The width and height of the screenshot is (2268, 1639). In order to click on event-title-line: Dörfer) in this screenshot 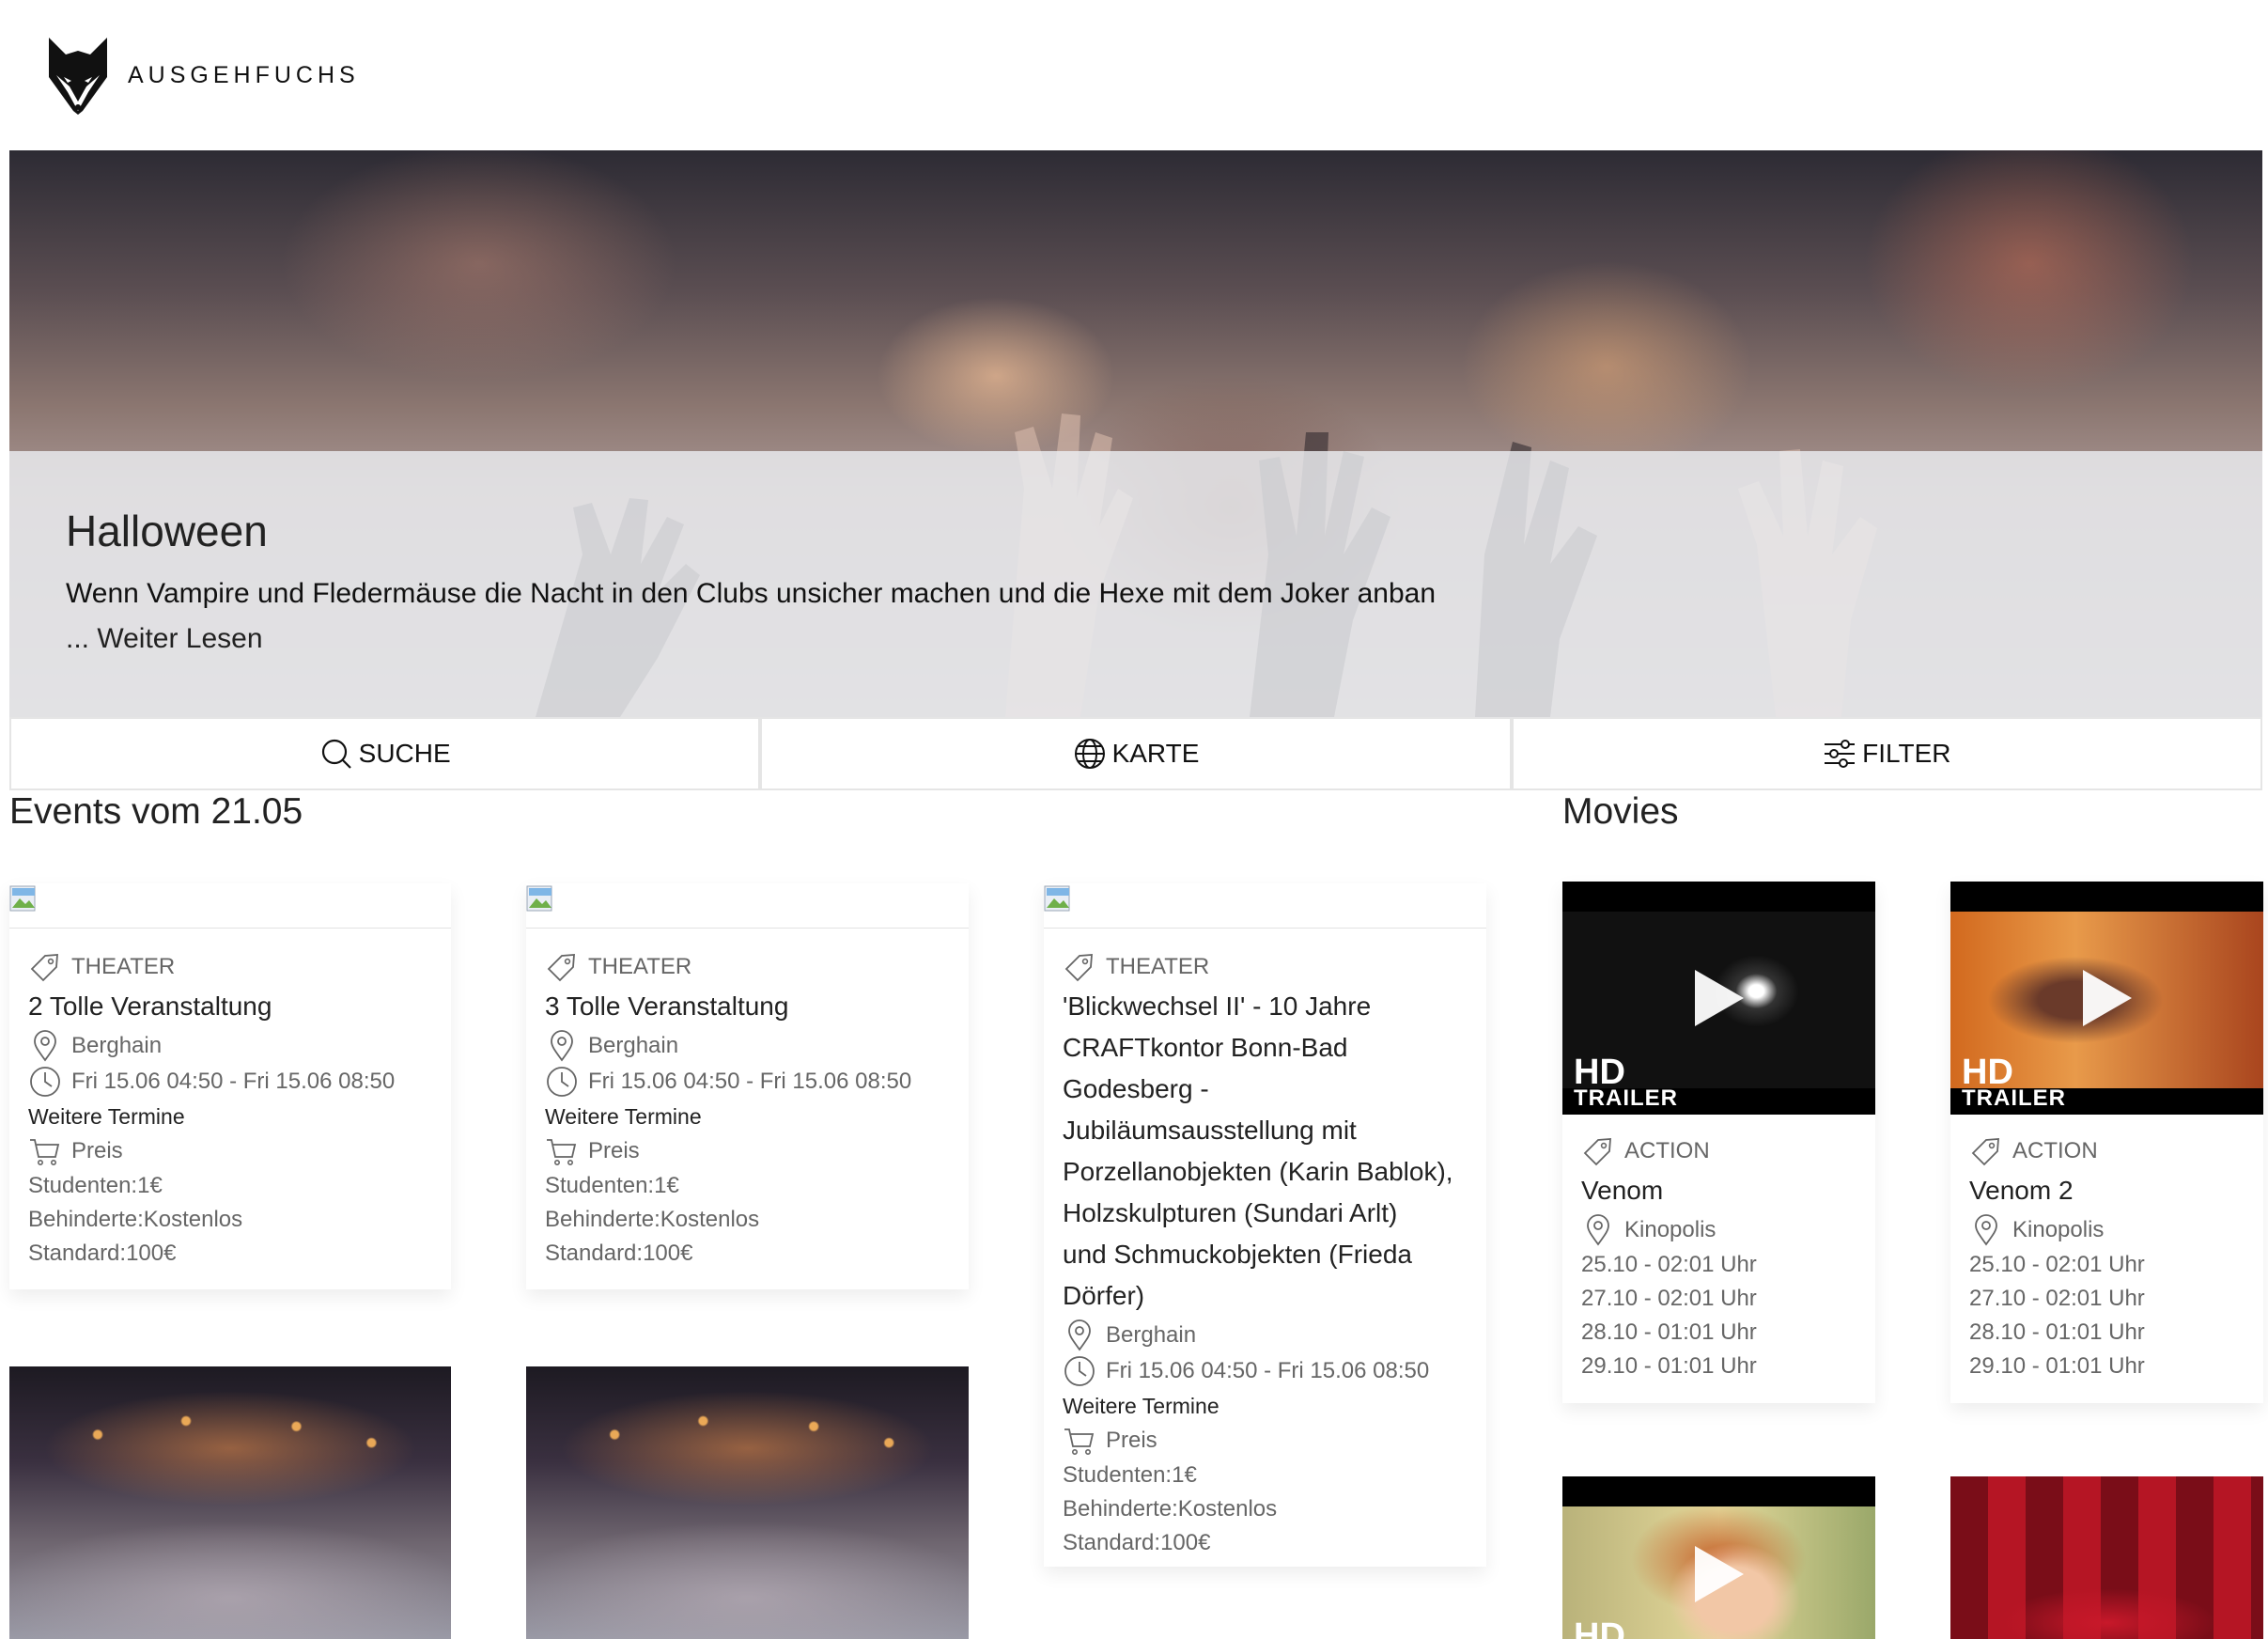, I will do `click(1104, 1295)`.